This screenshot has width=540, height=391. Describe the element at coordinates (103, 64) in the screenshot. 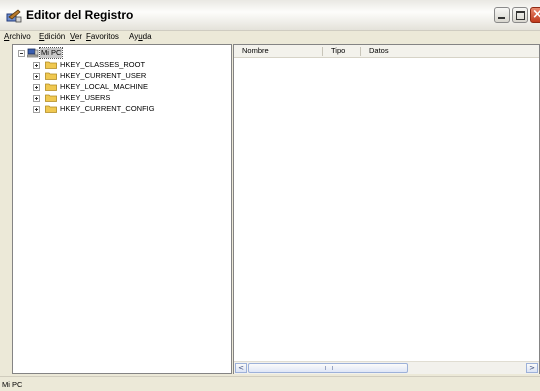

I see `tree-label: HKEY_CLASSES_ROOT` at that location.